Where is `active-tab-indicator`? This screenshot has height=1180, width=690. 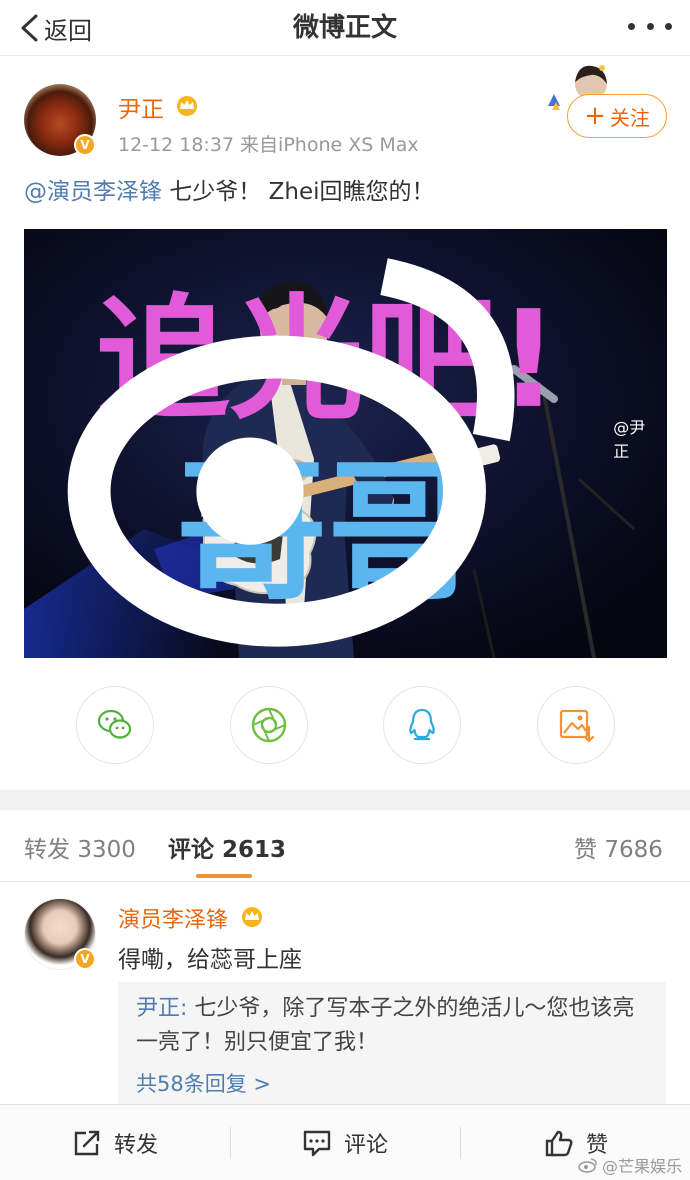 active-tab-indicator is located at coordinates (224, 876).